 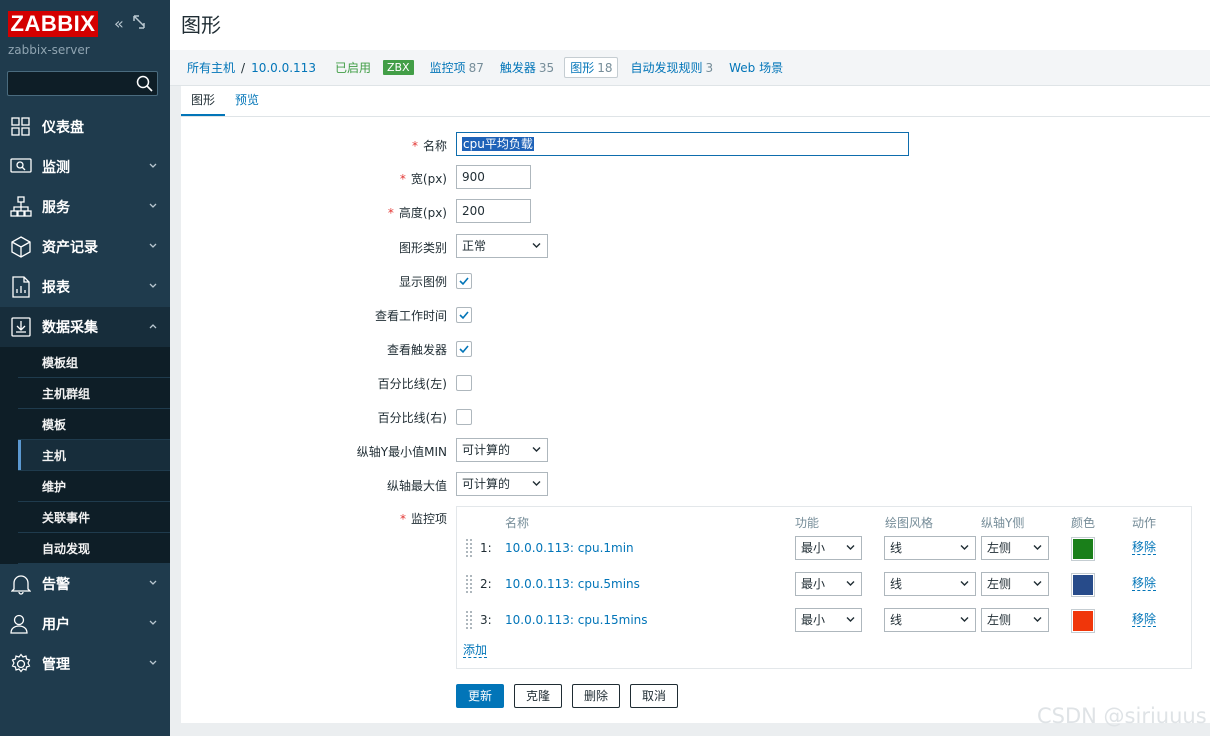 What do you see at coordinates (538, 696) in the screenshot?
I see `clone-button: 克隆` at bounding box center [538, 696].